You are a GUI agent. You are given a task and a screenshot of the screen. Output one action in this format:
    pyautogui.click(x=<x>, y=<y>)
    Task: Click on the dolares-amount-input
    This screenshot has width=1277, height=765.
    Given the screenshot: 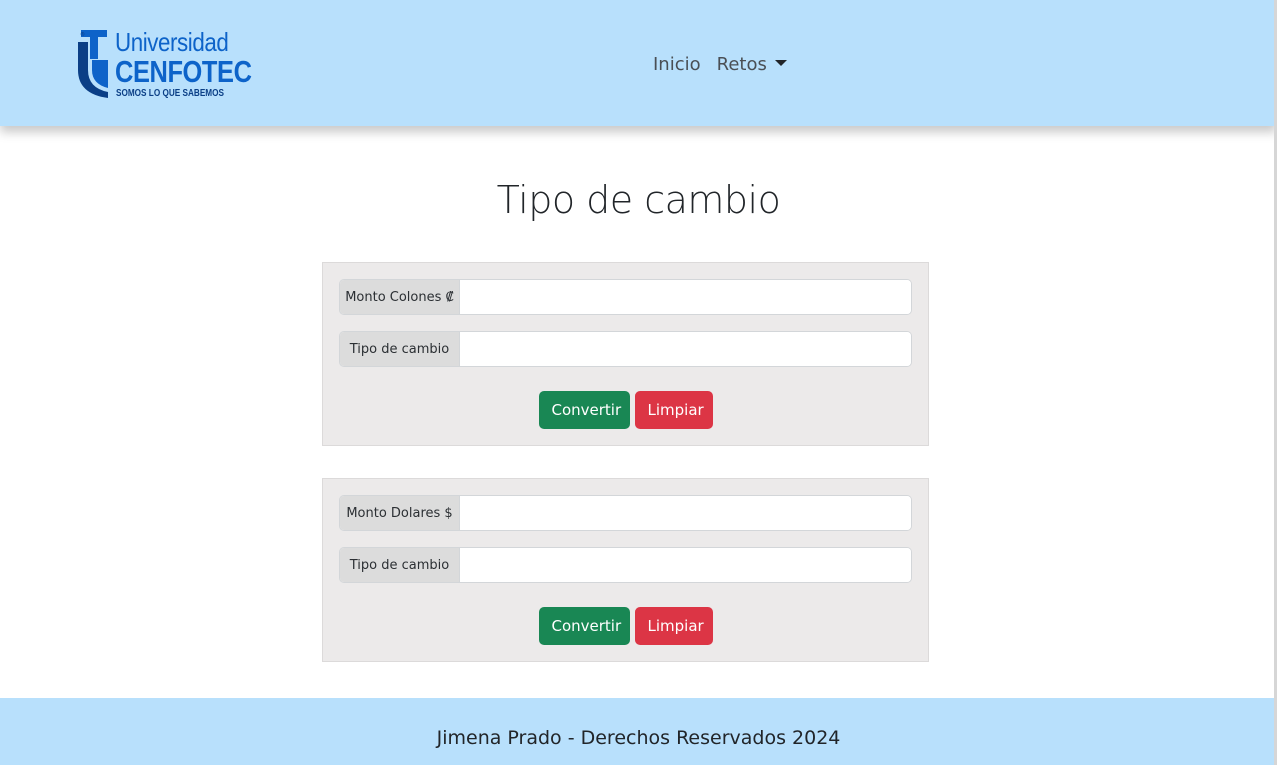 What is the action you would take?
    pyautogui.click(x=685, y=513)
    